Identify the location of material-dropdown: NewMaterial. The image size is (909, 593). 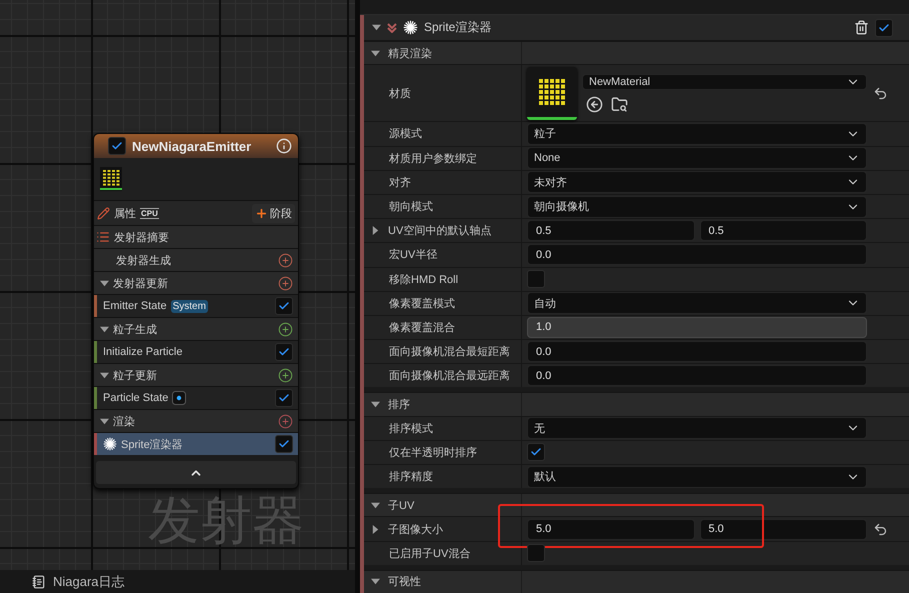
(724, 82).